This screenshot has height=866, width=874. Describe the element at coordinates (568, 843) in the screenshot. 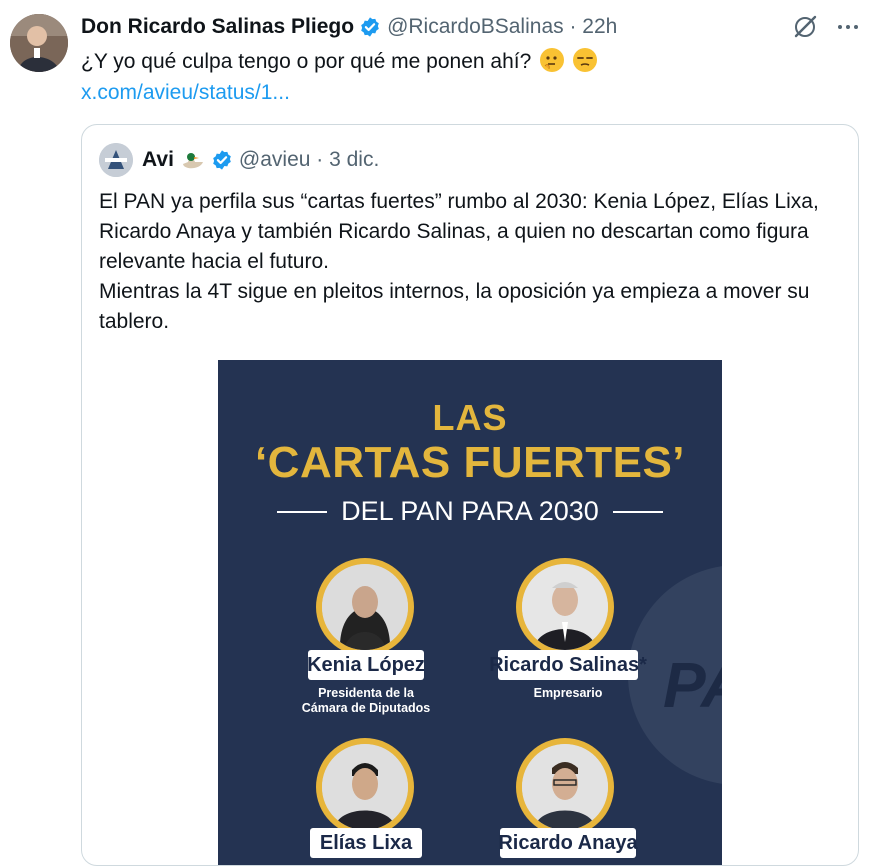

I see `person-name-plate: Ricardo Anaya` at that location.